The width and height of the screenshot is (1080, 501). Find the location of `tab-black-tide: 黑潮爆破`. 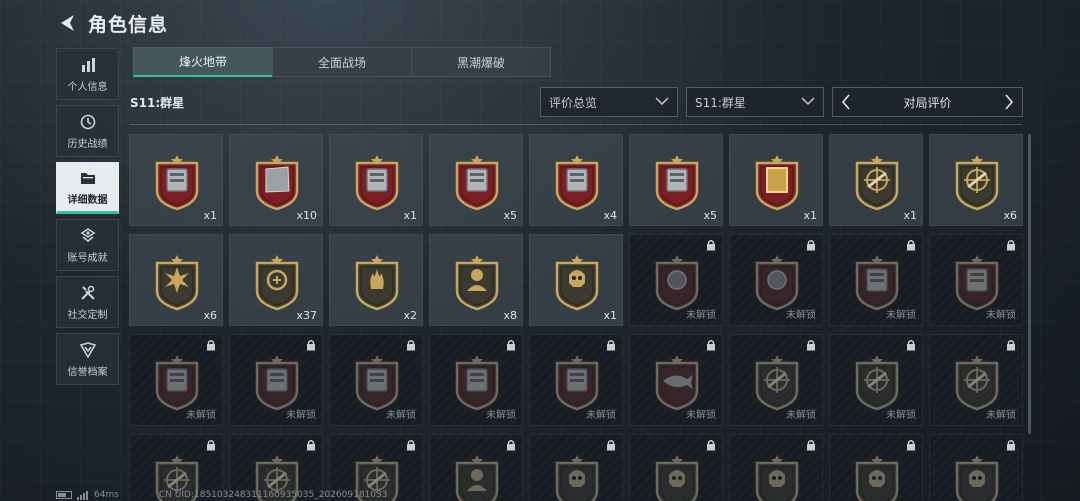

tab-black-tide: 黑潮爆破 is located at coordinates (481, 62).